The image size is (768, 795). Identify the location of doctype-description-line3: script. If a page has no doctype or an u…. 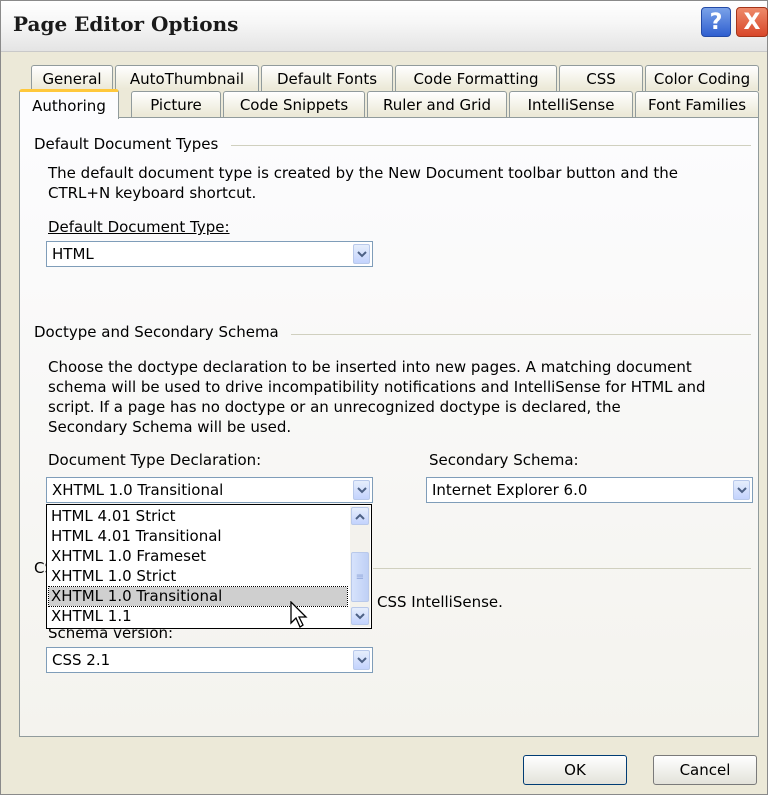
(334, 407).